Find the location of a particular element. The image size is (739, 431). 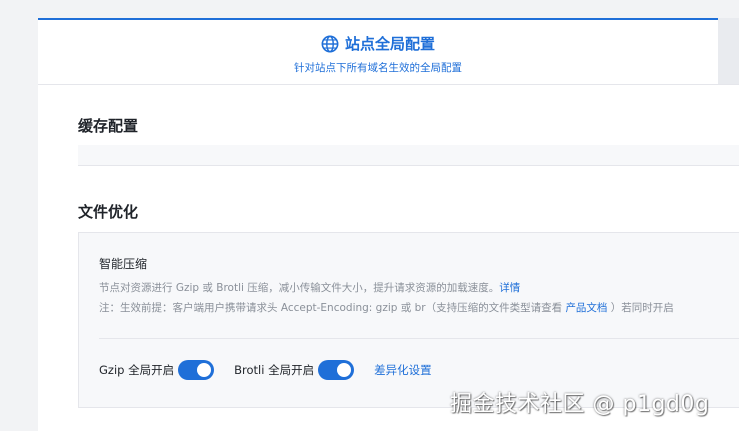

note-suffix: ）若同时开启 is located at coordinates (642, 308).